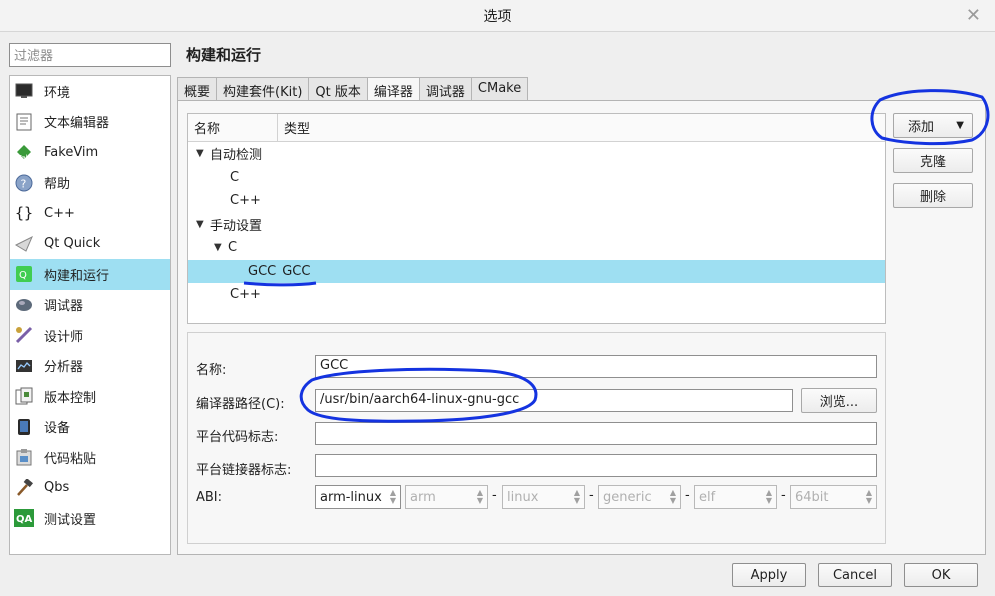 This screenshot has height=596, width=995. I want to click on apply-button: Apply, so click(769, 575).